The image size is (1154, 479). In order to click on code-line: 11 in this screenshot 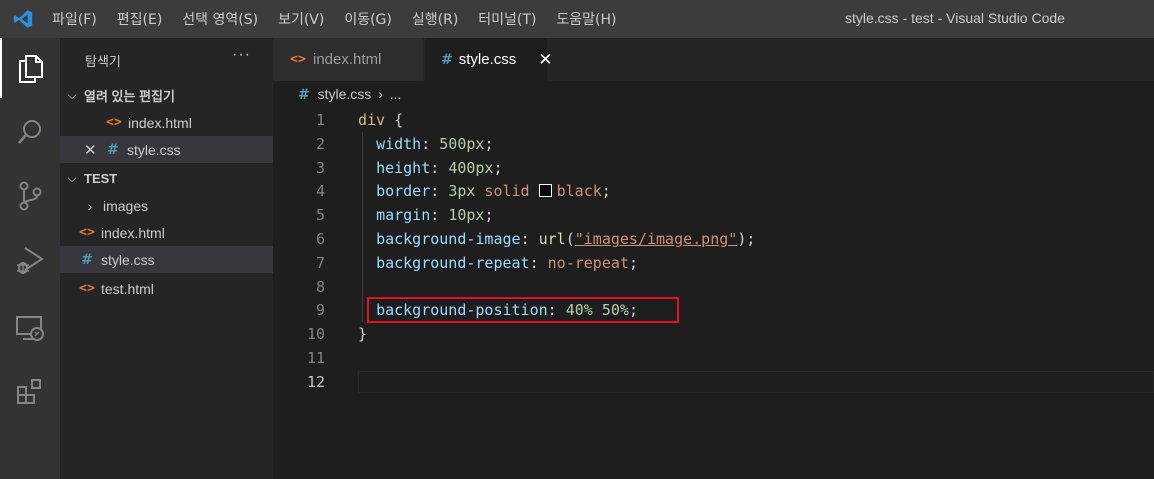, I will do `click(713, 358)`.